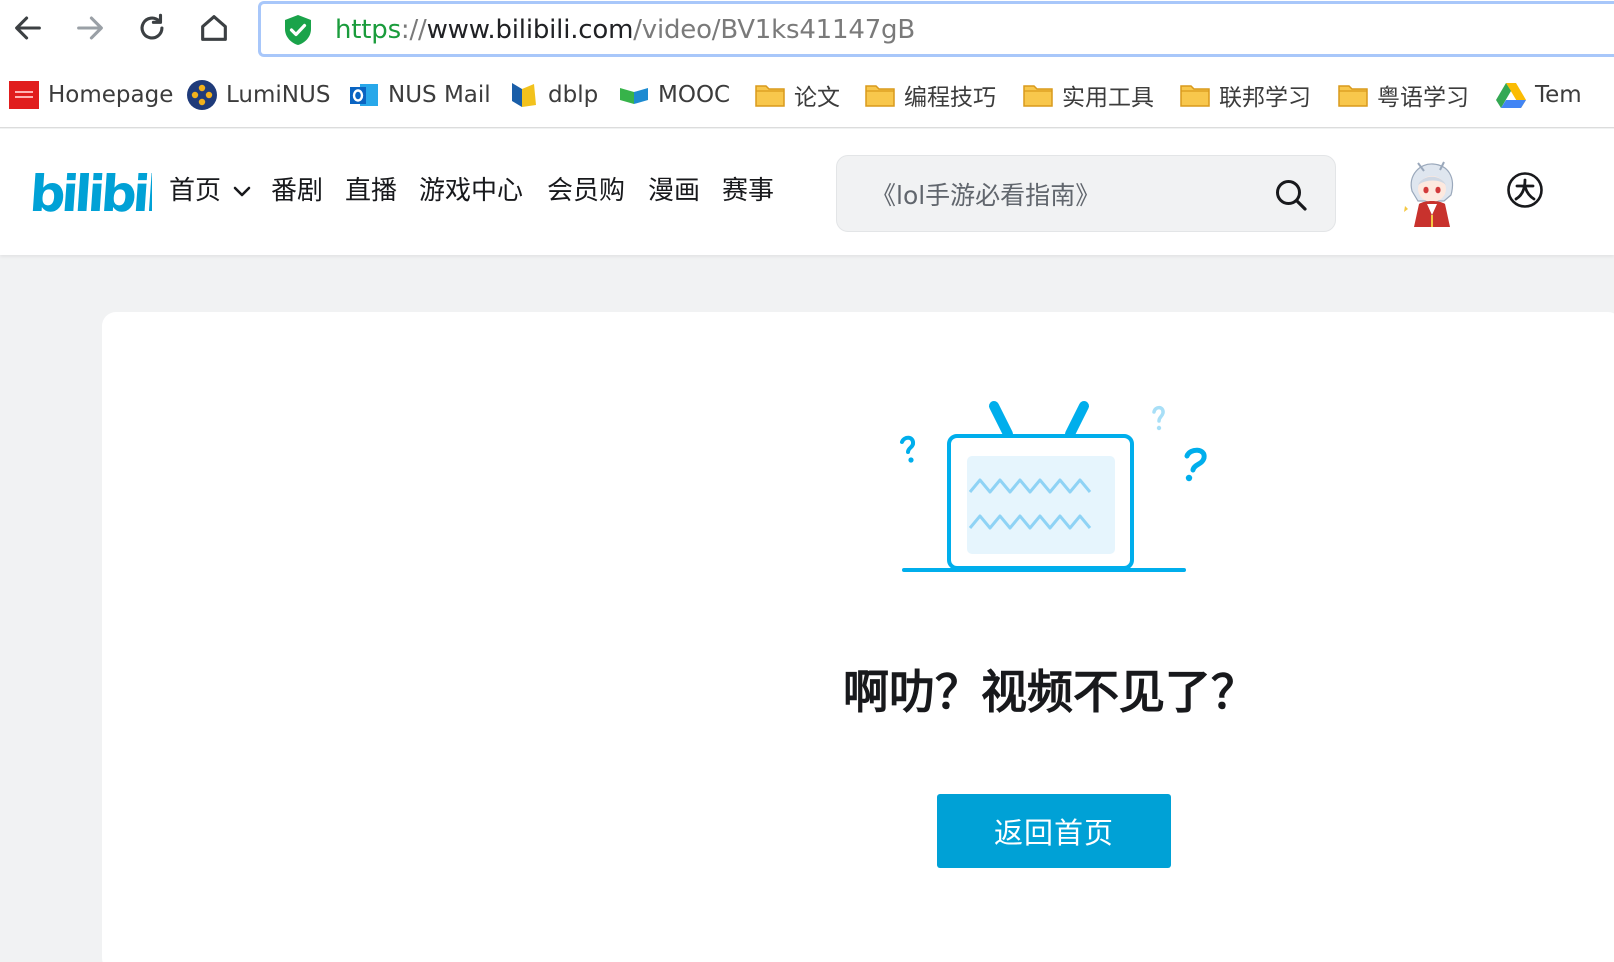  I want to click on dblp-icon, so click(524, 95).